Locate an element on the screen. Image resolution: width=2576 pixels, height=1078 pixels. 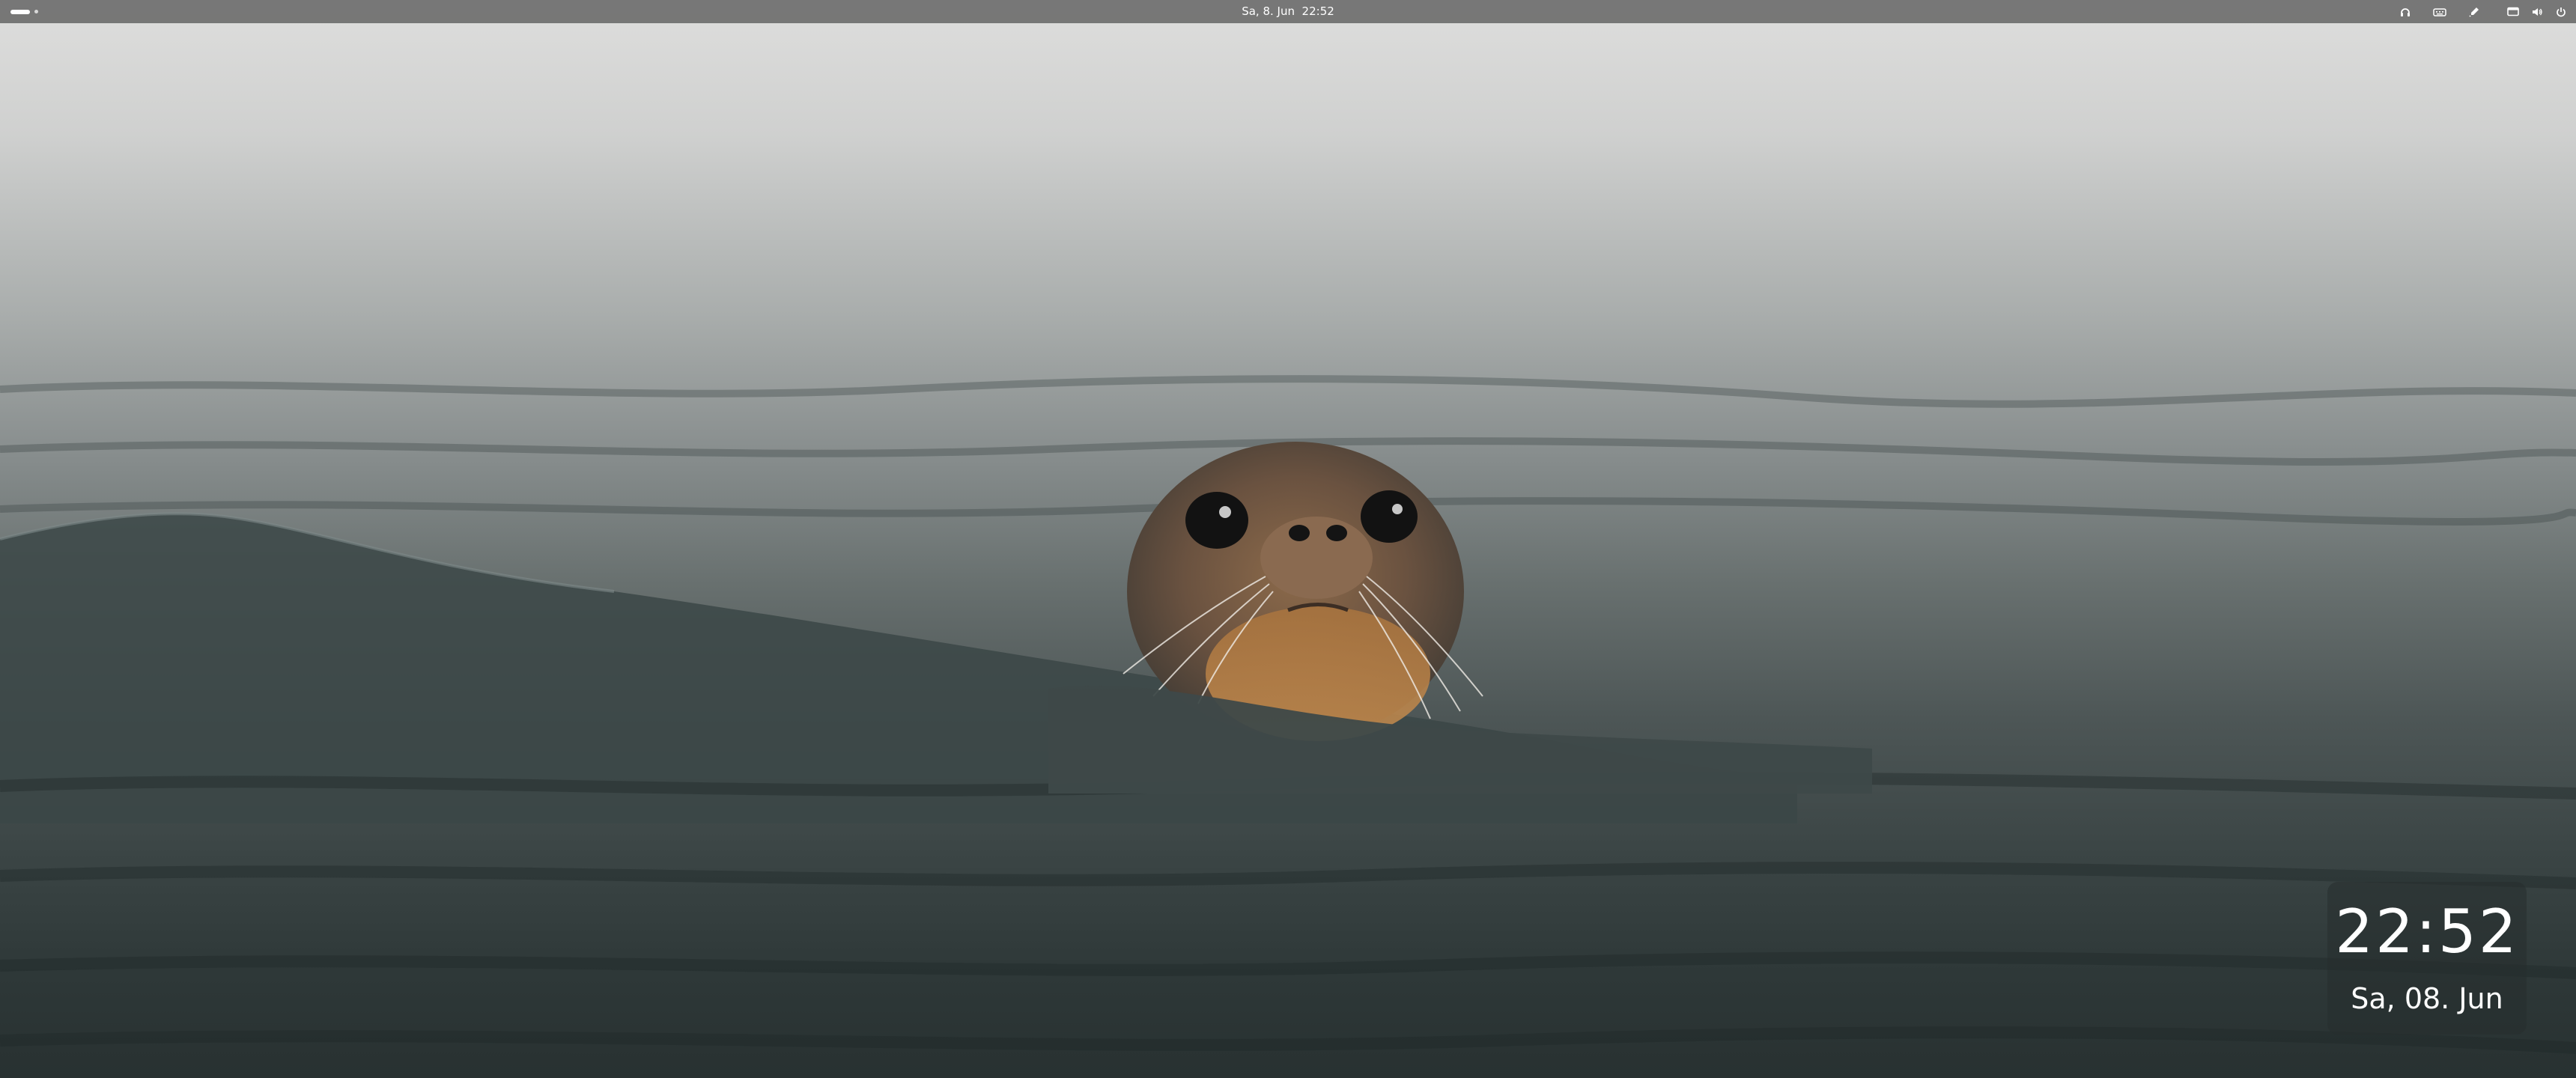
widget-time: 22:52 is located at coordinates (2427, 931).